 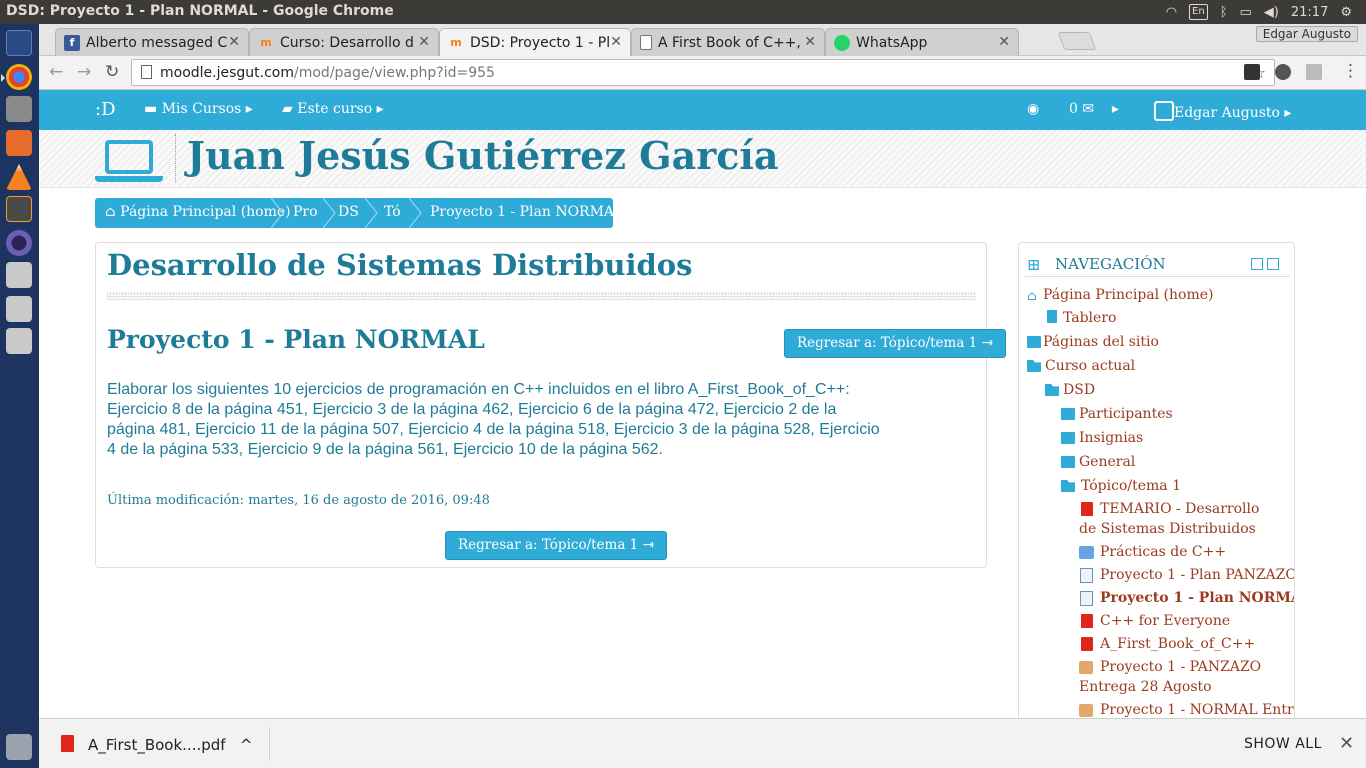 What do you see at coordinates (152, 42) in the screenshot?
I see `tab-facebook: f Alberto messaged C ✕` at bounding box center [152, 42].